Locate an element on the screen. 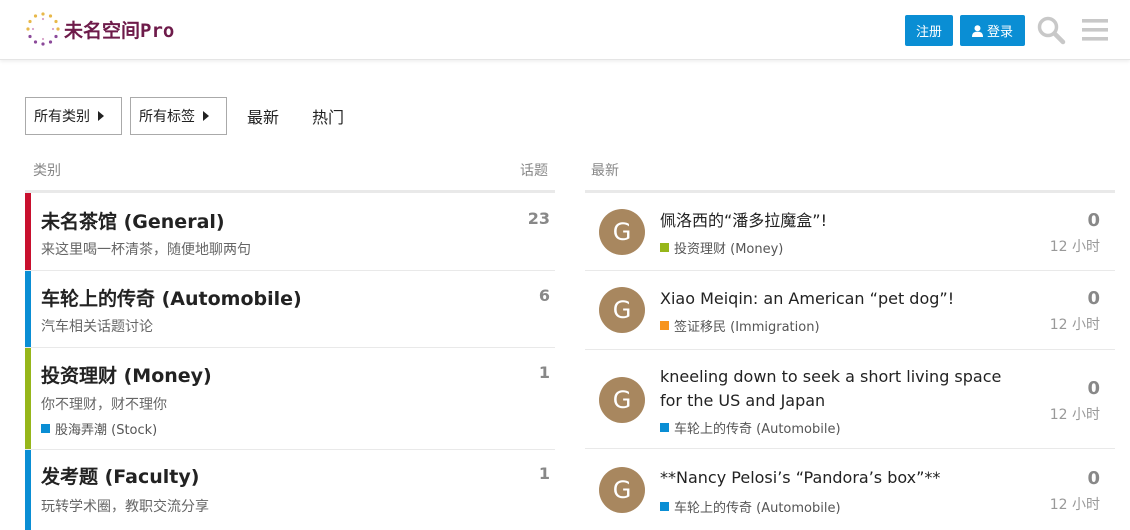  category-description: 汽车相关话题讨论 is located at coordinates (97, 327).